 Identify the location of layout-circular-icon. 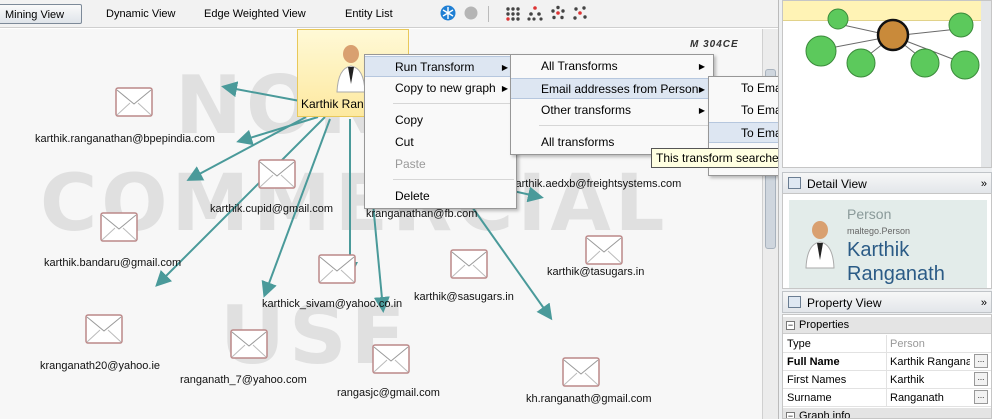
(558, 13).